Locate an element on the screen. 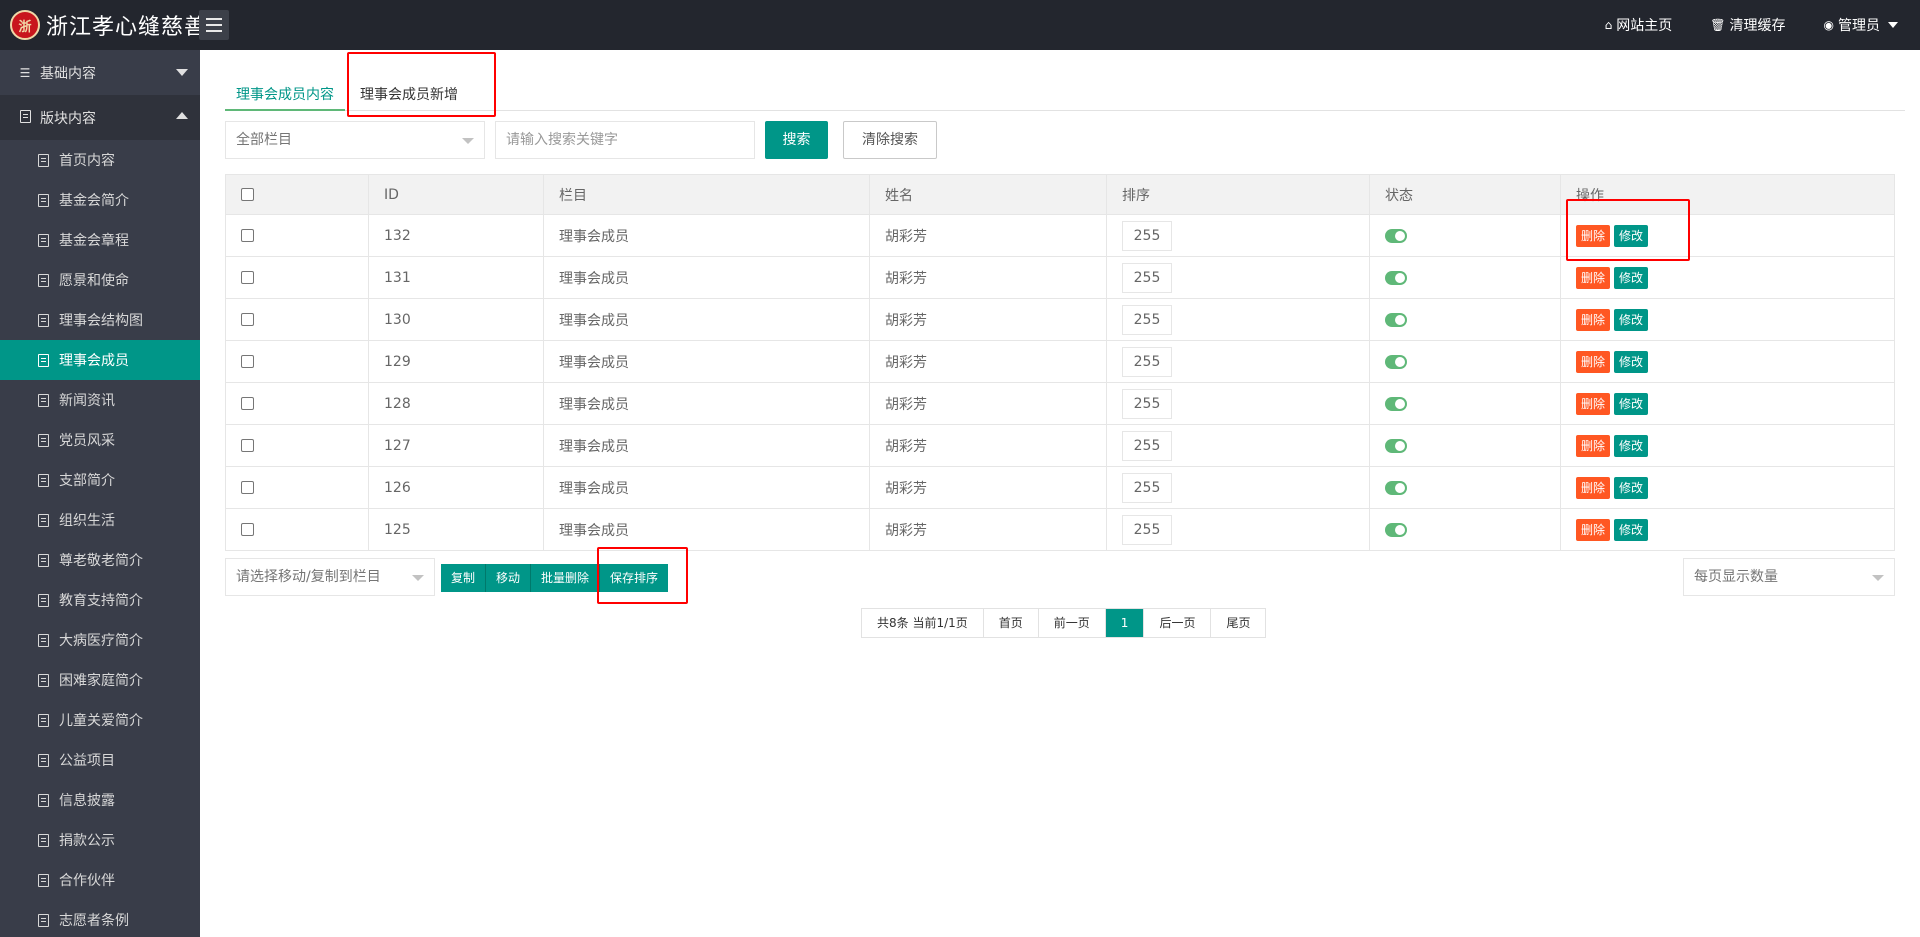  column-header-status: 状态 is located at coordinates (1465, 194).